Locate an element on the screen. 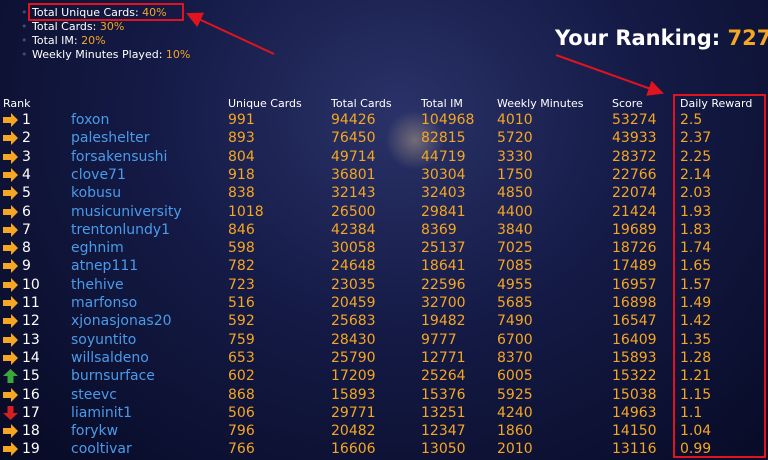 This screenshot has width=768, height=460. total-im-cell: 104968 is located at coordinates (448, 120).